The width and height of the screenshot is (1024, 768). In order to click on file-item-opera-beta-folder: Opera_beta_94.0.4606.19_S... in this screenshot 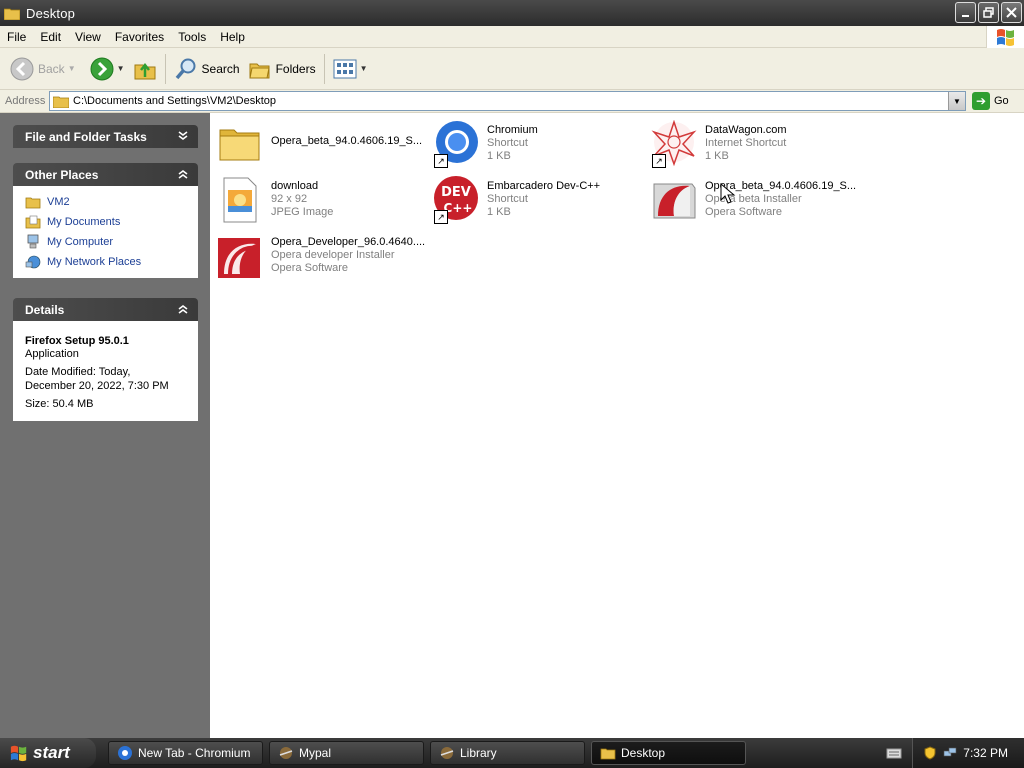, I will do `click(321, 146)`.